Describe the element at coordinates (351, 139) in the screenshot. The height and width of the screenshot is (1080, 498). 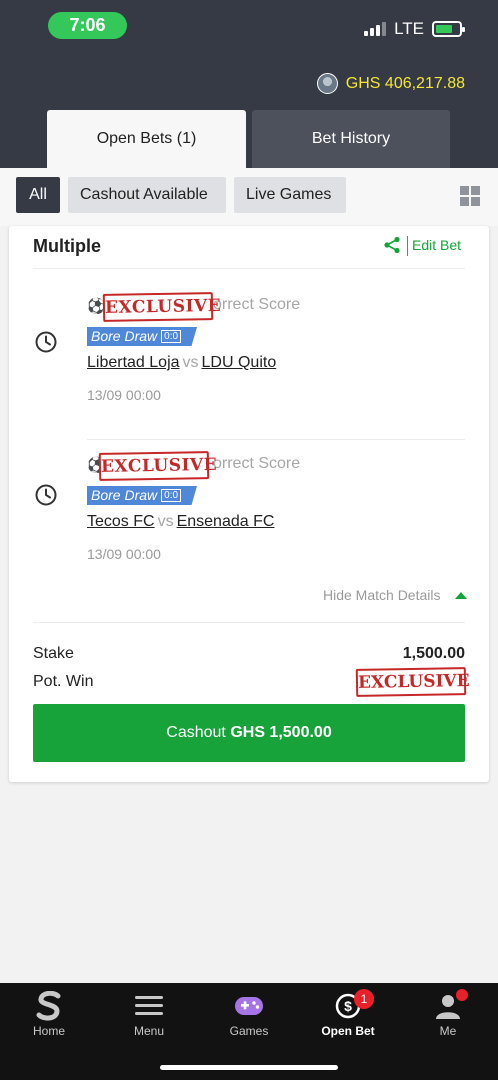
I see `tab-bet-history: Bet History` at that location.